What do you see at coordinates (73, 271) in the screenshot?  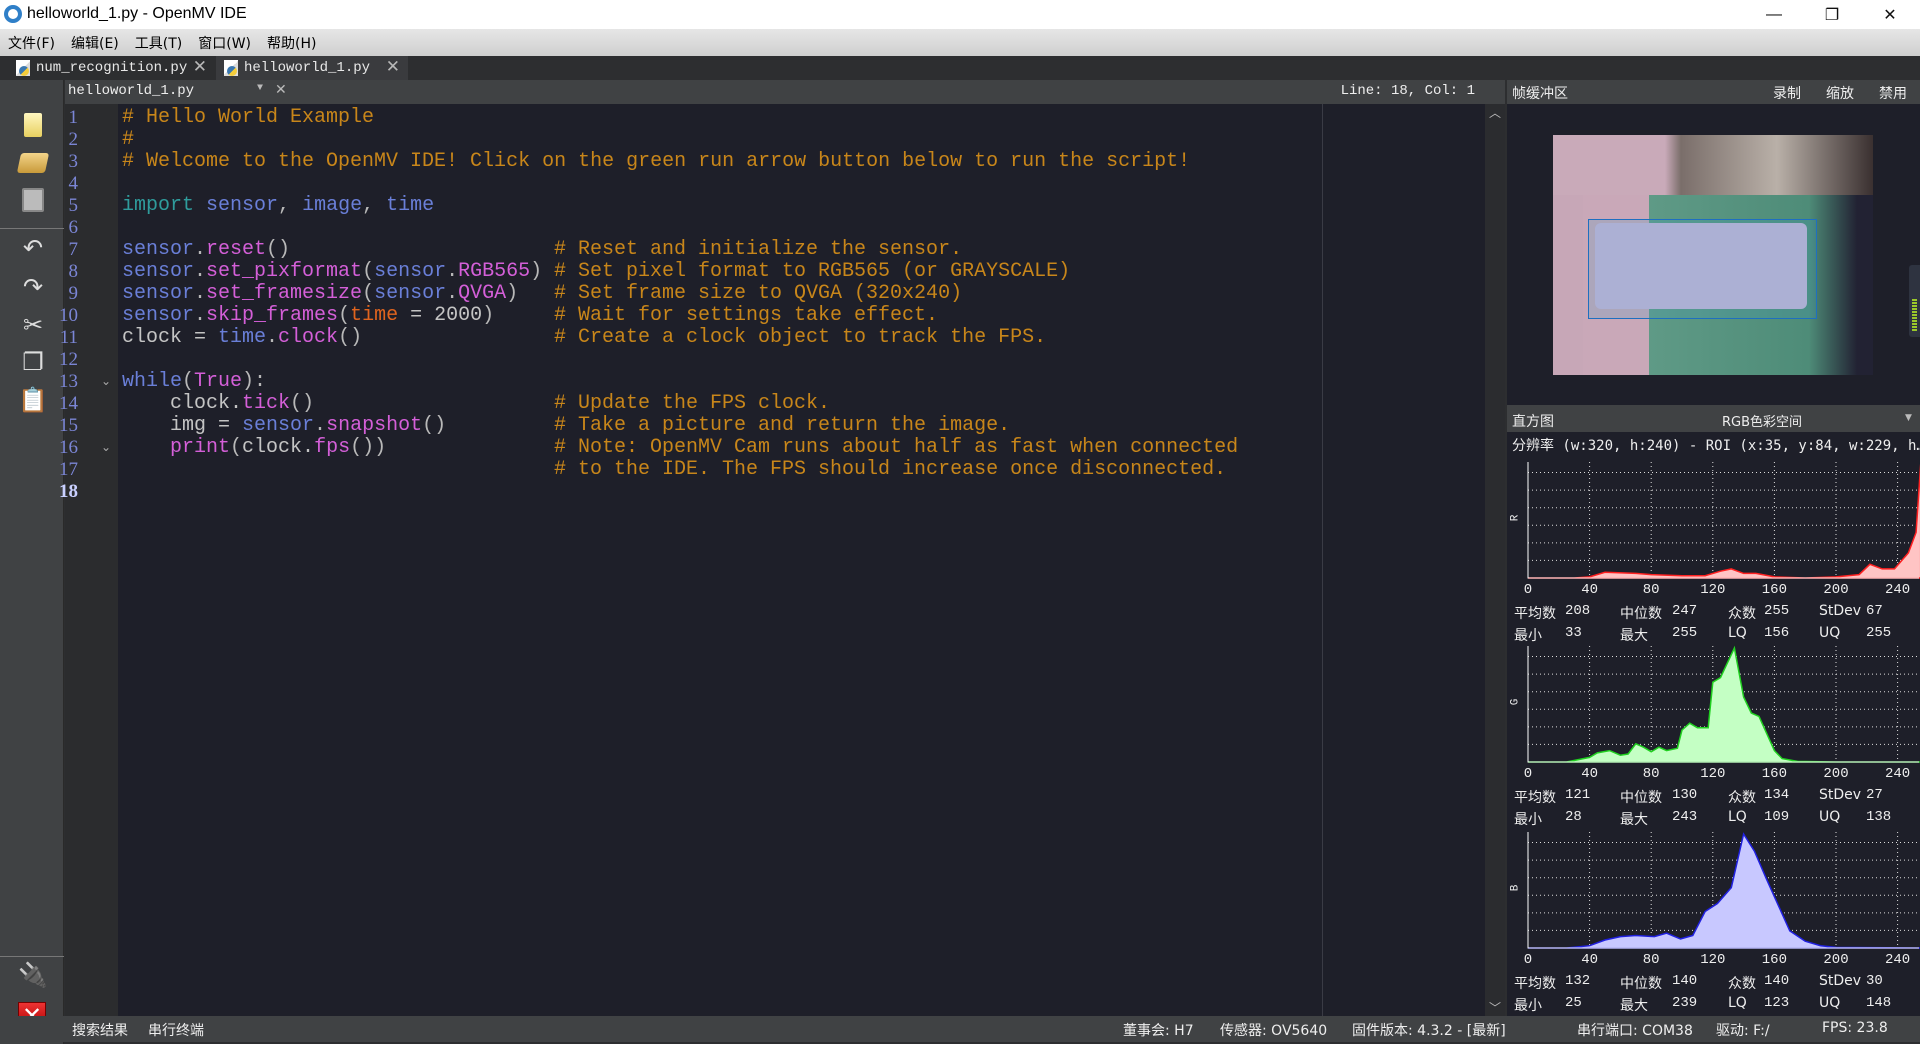 I see `line-number: 8` at bounding box center [73, 271].